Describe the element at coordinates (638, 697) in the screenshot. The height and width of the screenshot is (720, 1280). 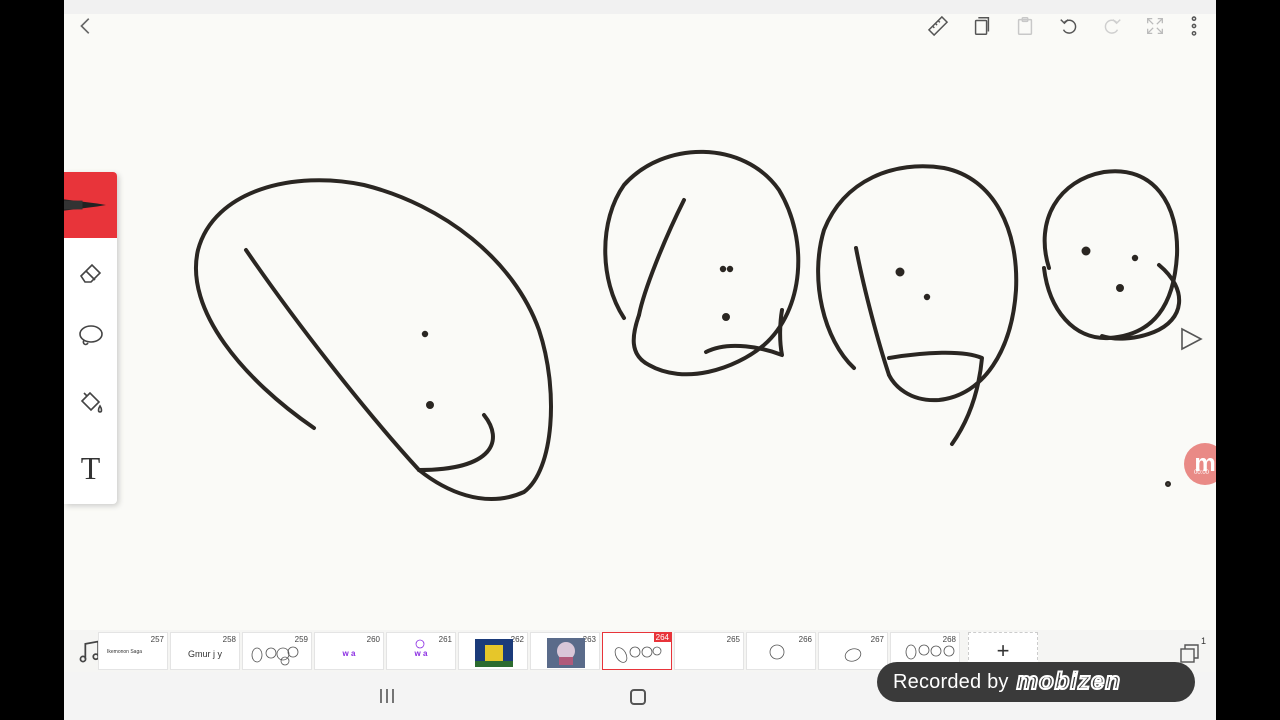
I see `home-icon` at that location.